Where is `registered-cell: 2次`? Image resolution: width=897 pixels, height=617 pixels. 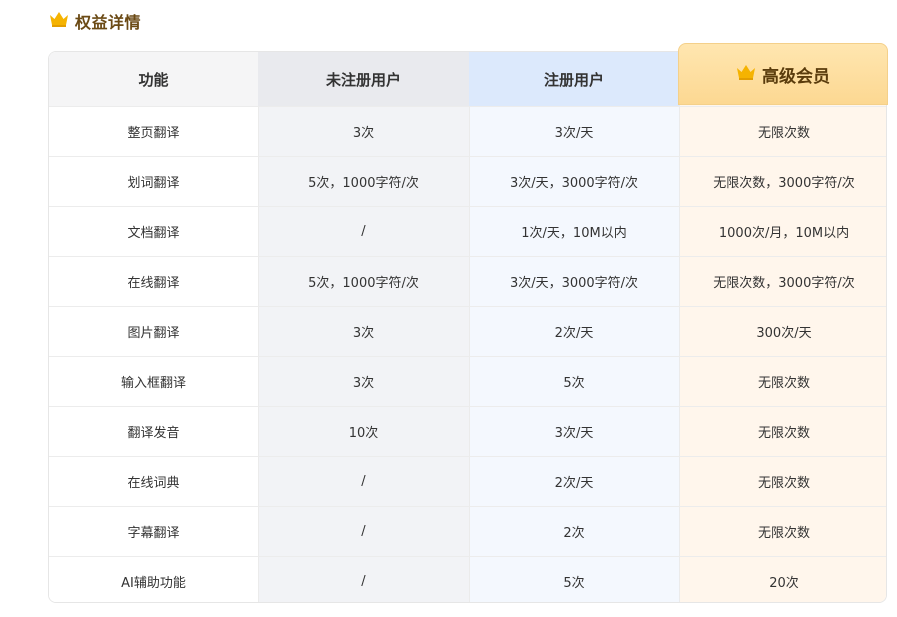 registered-cell: 2次 is located at coordinates (574, 533).